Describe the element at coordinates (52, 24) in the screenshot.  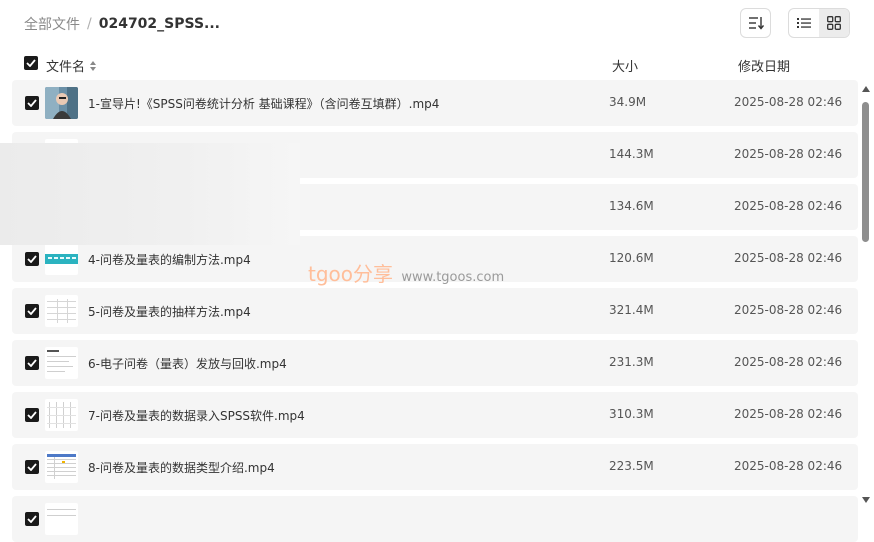
I see `breadcrumb-root-link: 全部文件` at that location.